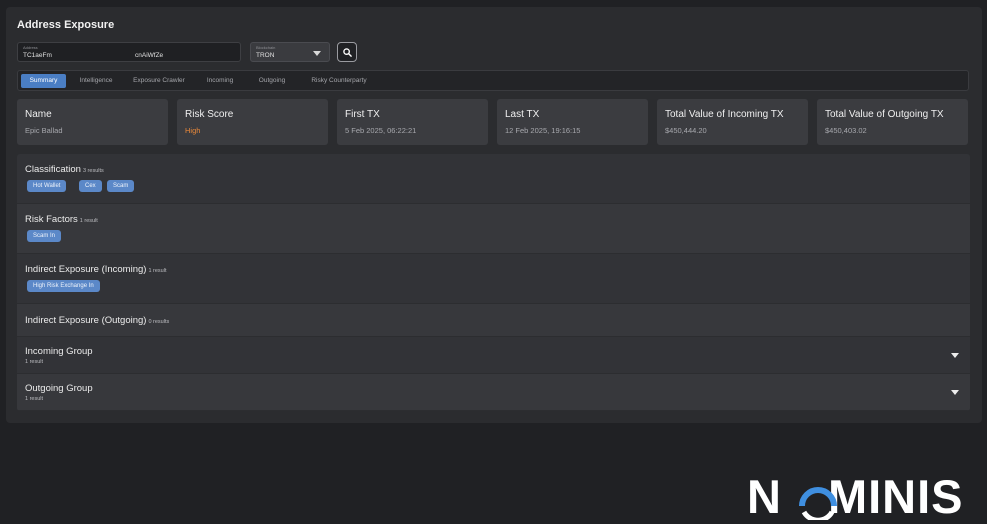 Image resolution: width=987 pixels, height=524 pixels. What do you see at coordinates (59, 351) in the screenshot?
I see `section-title: Incoming Group` at bounding box center [59, 351].